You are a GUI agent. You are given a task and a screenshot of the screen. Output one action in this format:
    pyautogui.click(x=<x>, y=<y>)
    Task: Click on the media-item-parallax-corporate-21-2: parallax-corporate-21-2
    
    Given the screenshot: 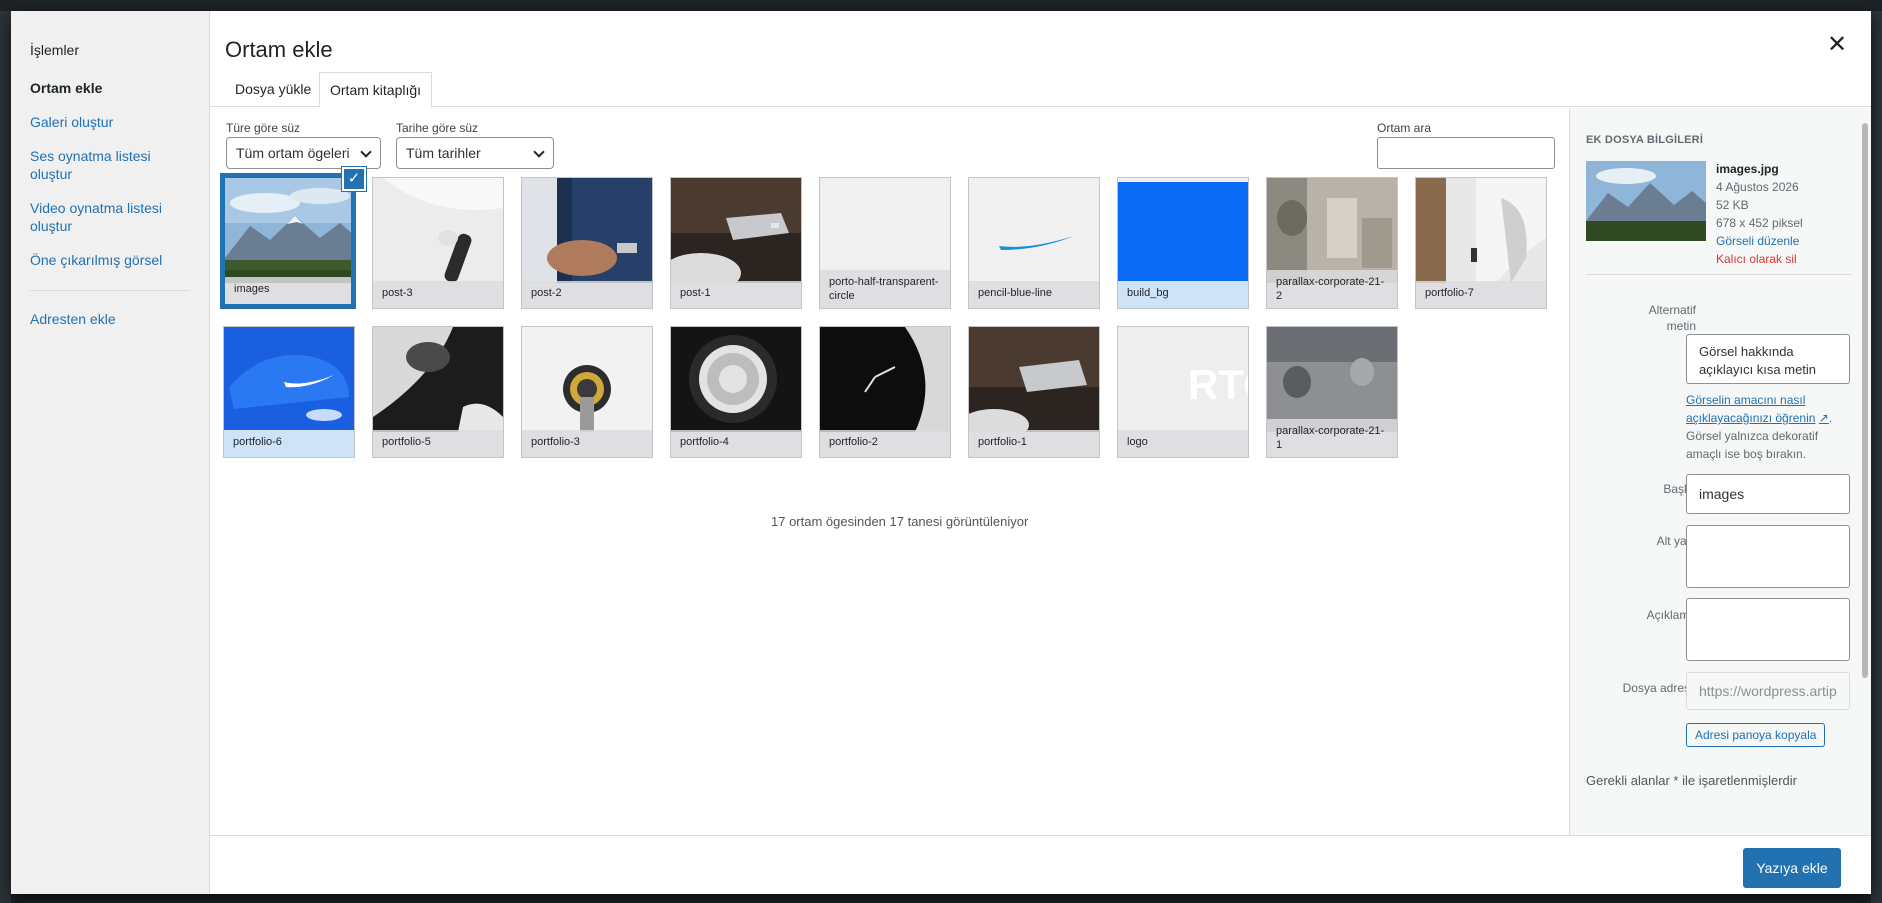 What is the action you would take?
    pyautogui.click(x=1332, y=243)
    